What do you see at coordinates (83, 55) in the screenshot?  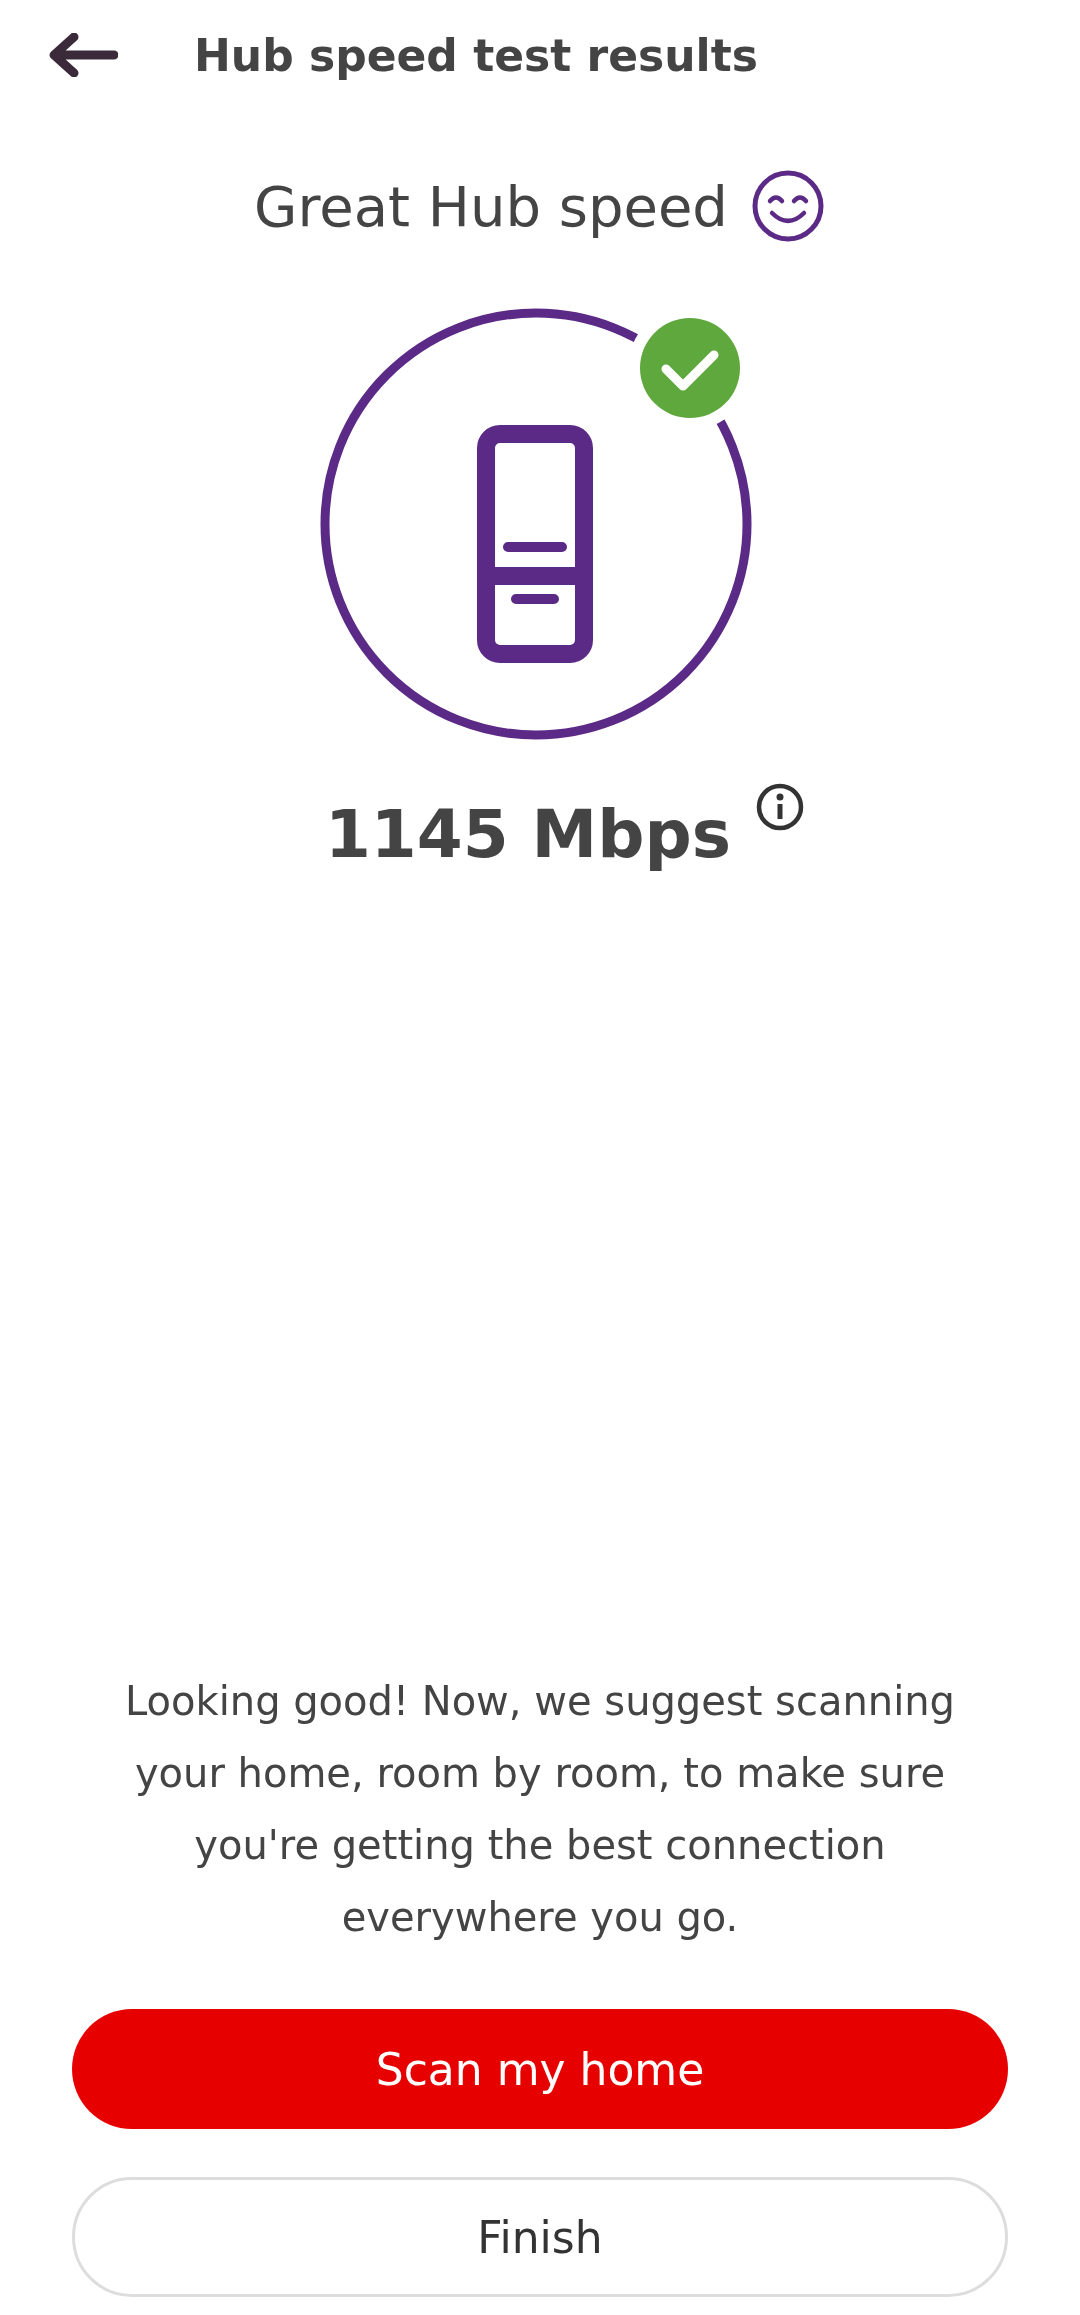 I see `back-icon` at bounding box center [83, 55].